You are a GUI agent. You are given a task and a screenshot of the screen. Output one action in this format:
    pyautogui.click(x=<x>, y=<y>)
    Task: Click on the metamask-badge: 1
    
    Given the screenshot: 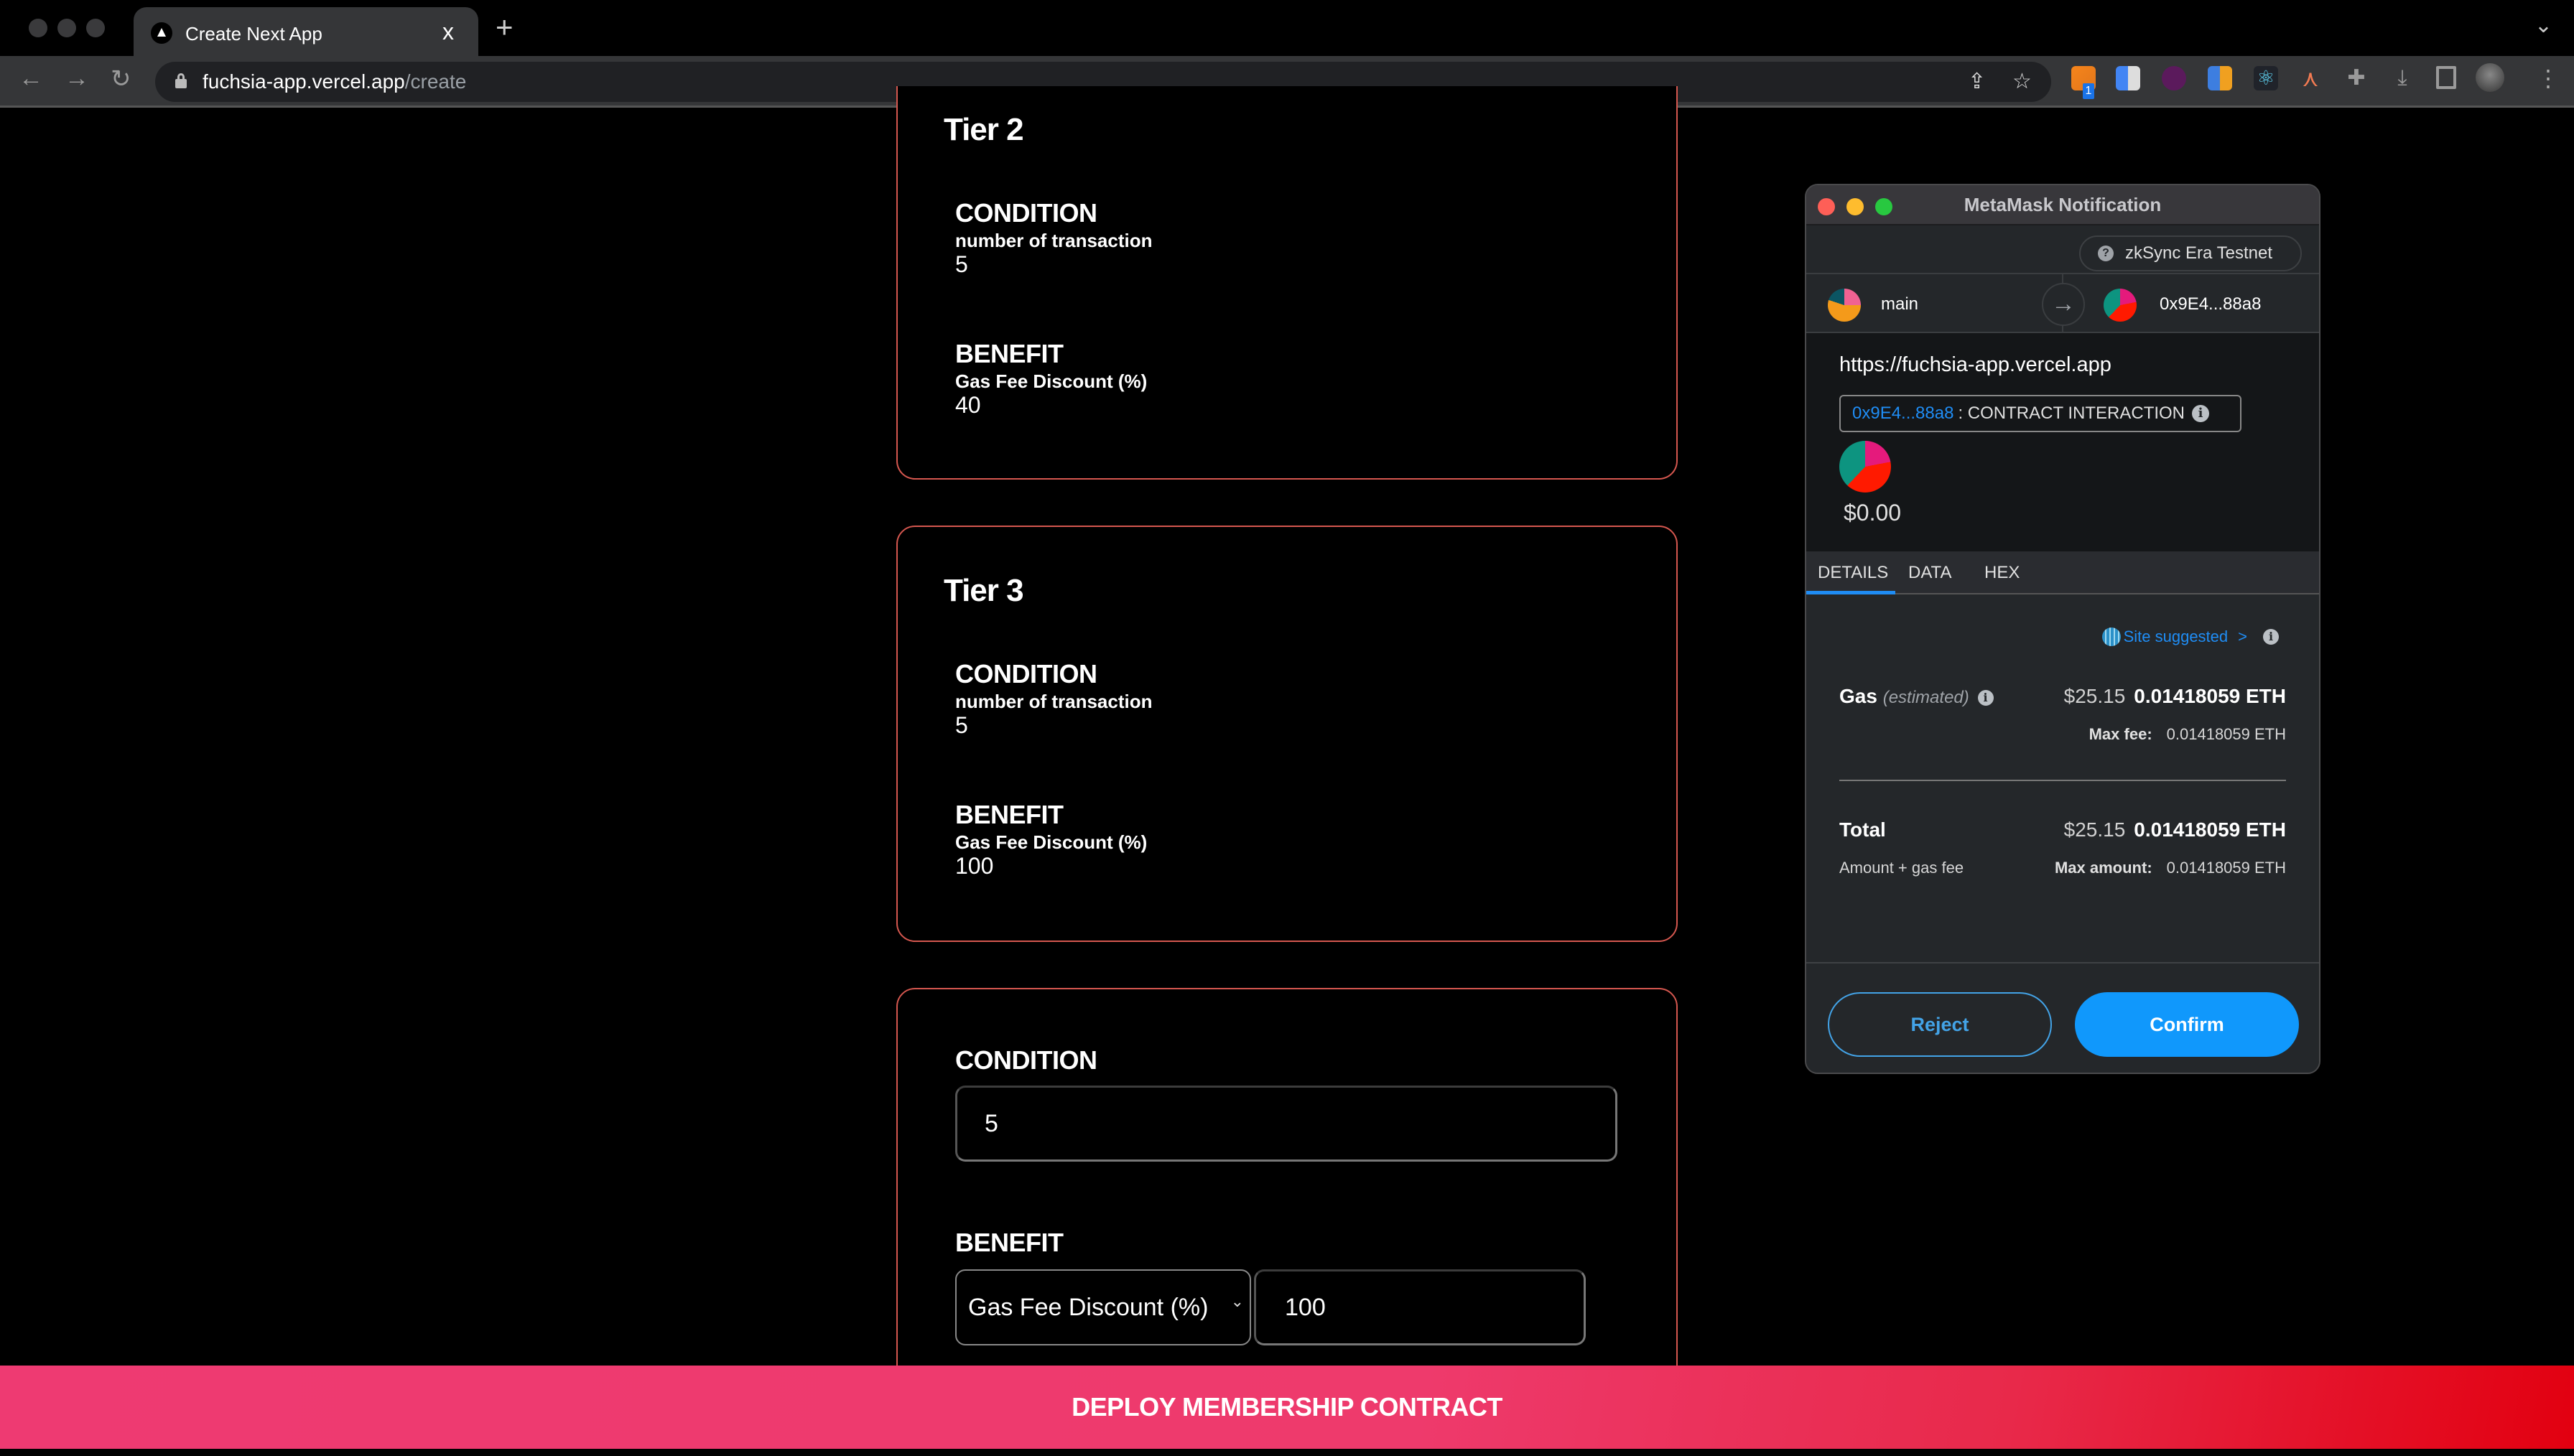 What is the action you would take?
    pyautogui.click(x=2088, y=91)
    